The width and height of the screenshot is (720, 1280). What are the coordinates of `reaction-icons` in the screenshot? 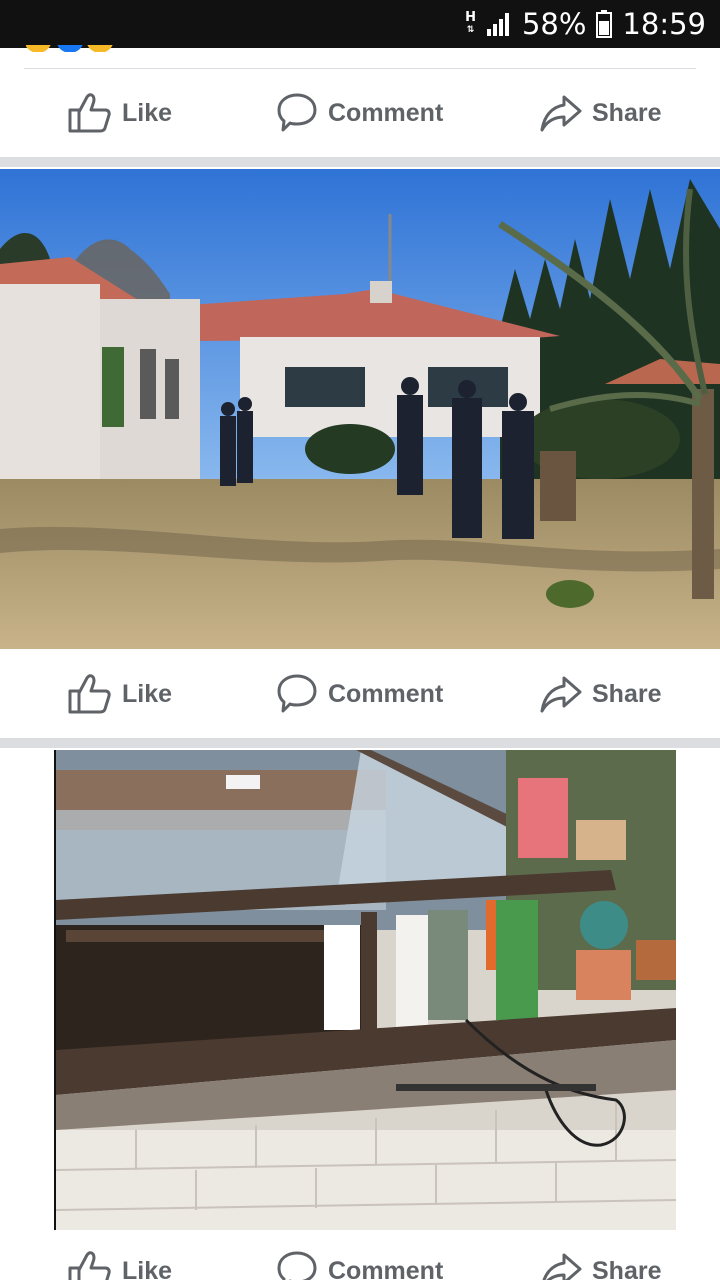 It's located at (71, 47).